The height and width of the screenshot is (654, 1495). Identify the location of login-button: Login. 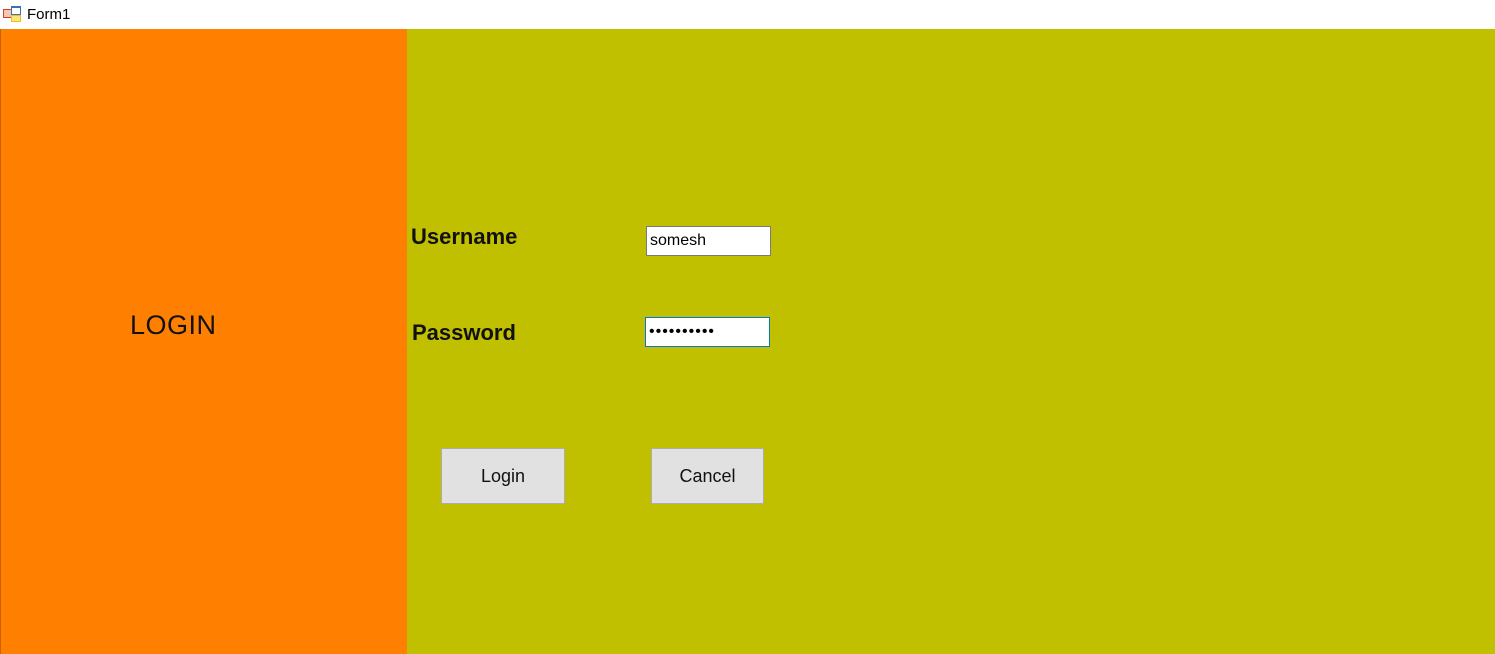
(503, 476).